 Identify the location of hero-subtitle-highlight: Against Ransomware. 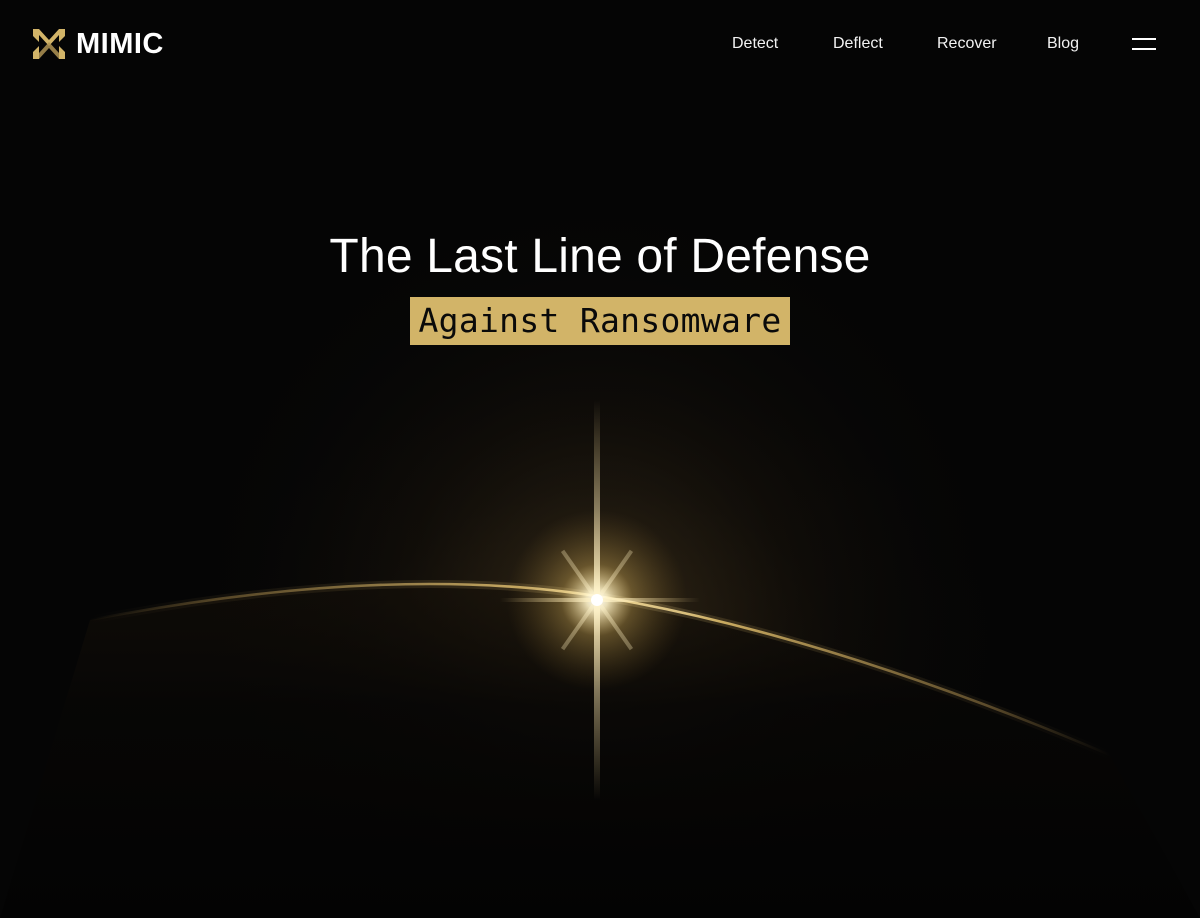
(600, 321).